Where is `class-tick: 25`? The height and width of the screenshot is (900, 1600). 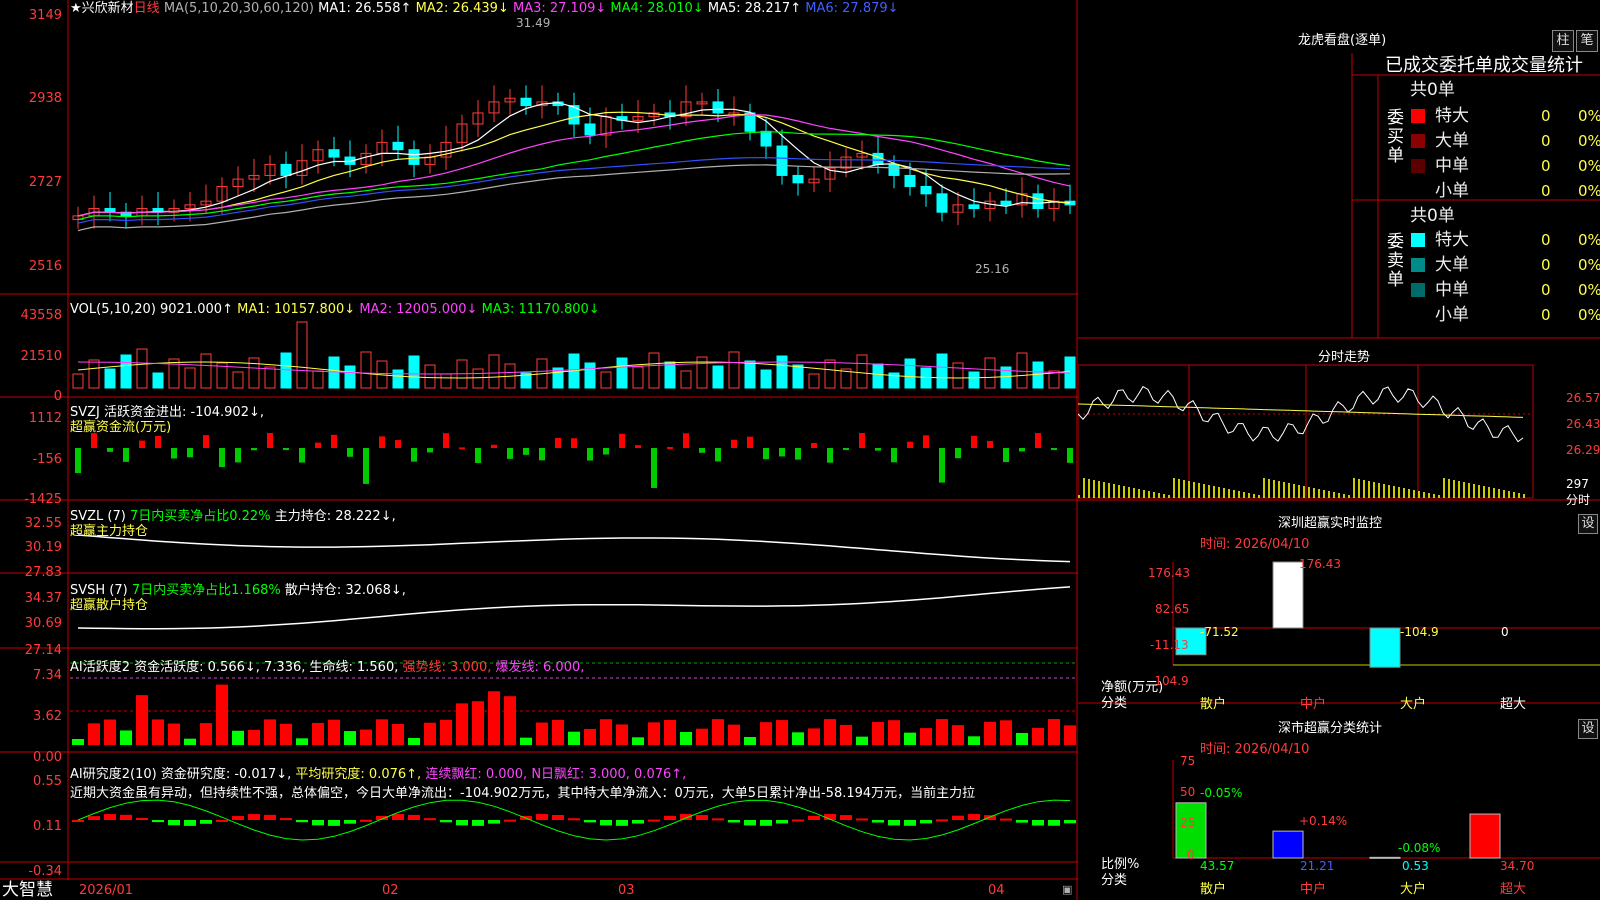
class-tick: 25 is located at coordinates (1188, 823).